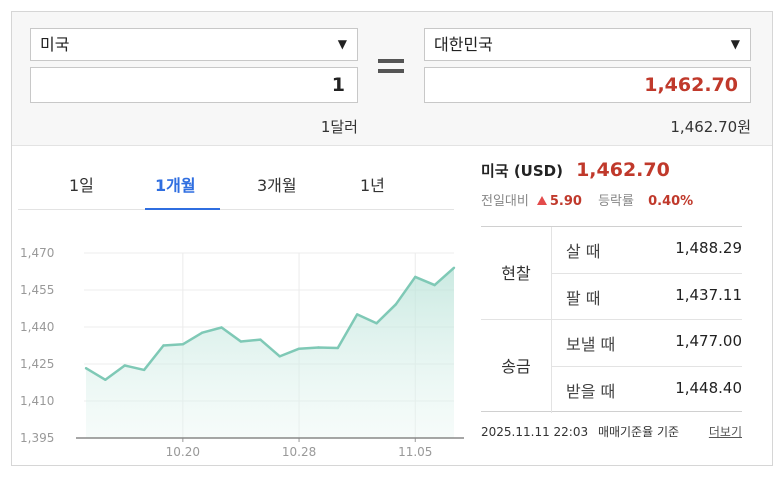 The image size is (784, 477). I want to click on sell-label: 팔 때, so click(583, 298).